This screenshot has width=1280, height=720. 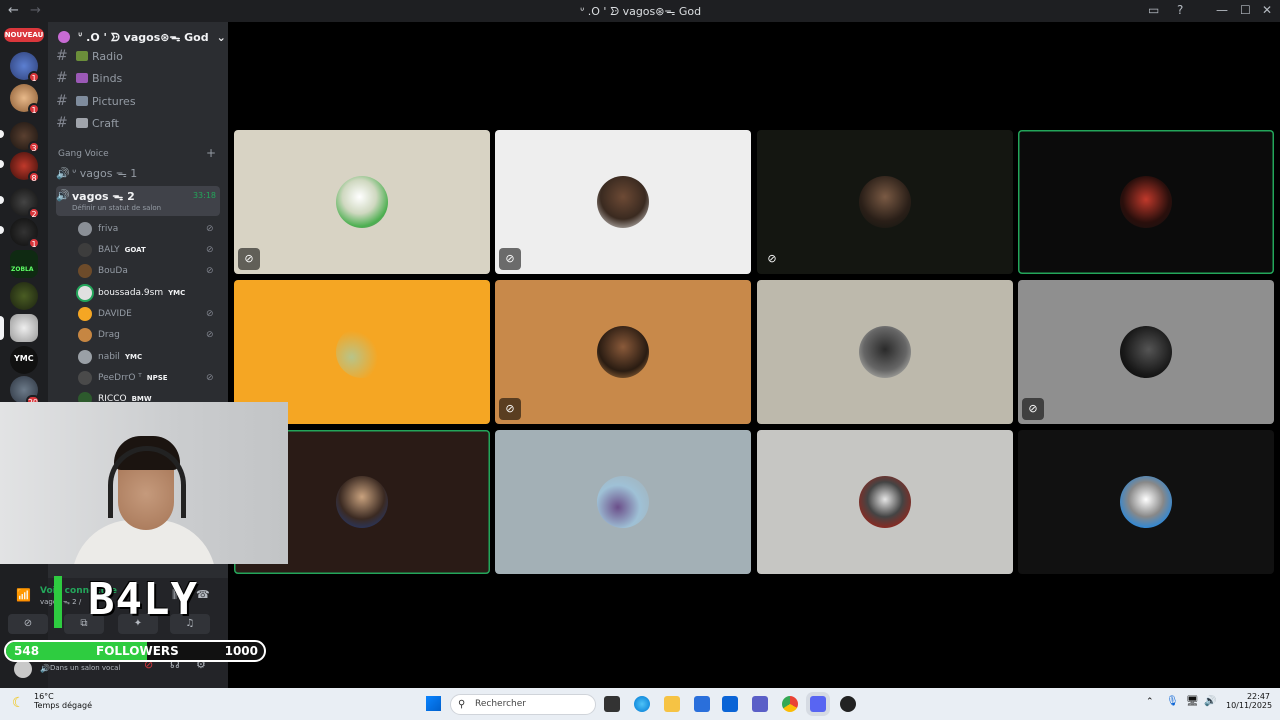 What do you see at coordinates (642, 704) in the screenshot?
I see `edge-icon` at bounding box center [642, 704].